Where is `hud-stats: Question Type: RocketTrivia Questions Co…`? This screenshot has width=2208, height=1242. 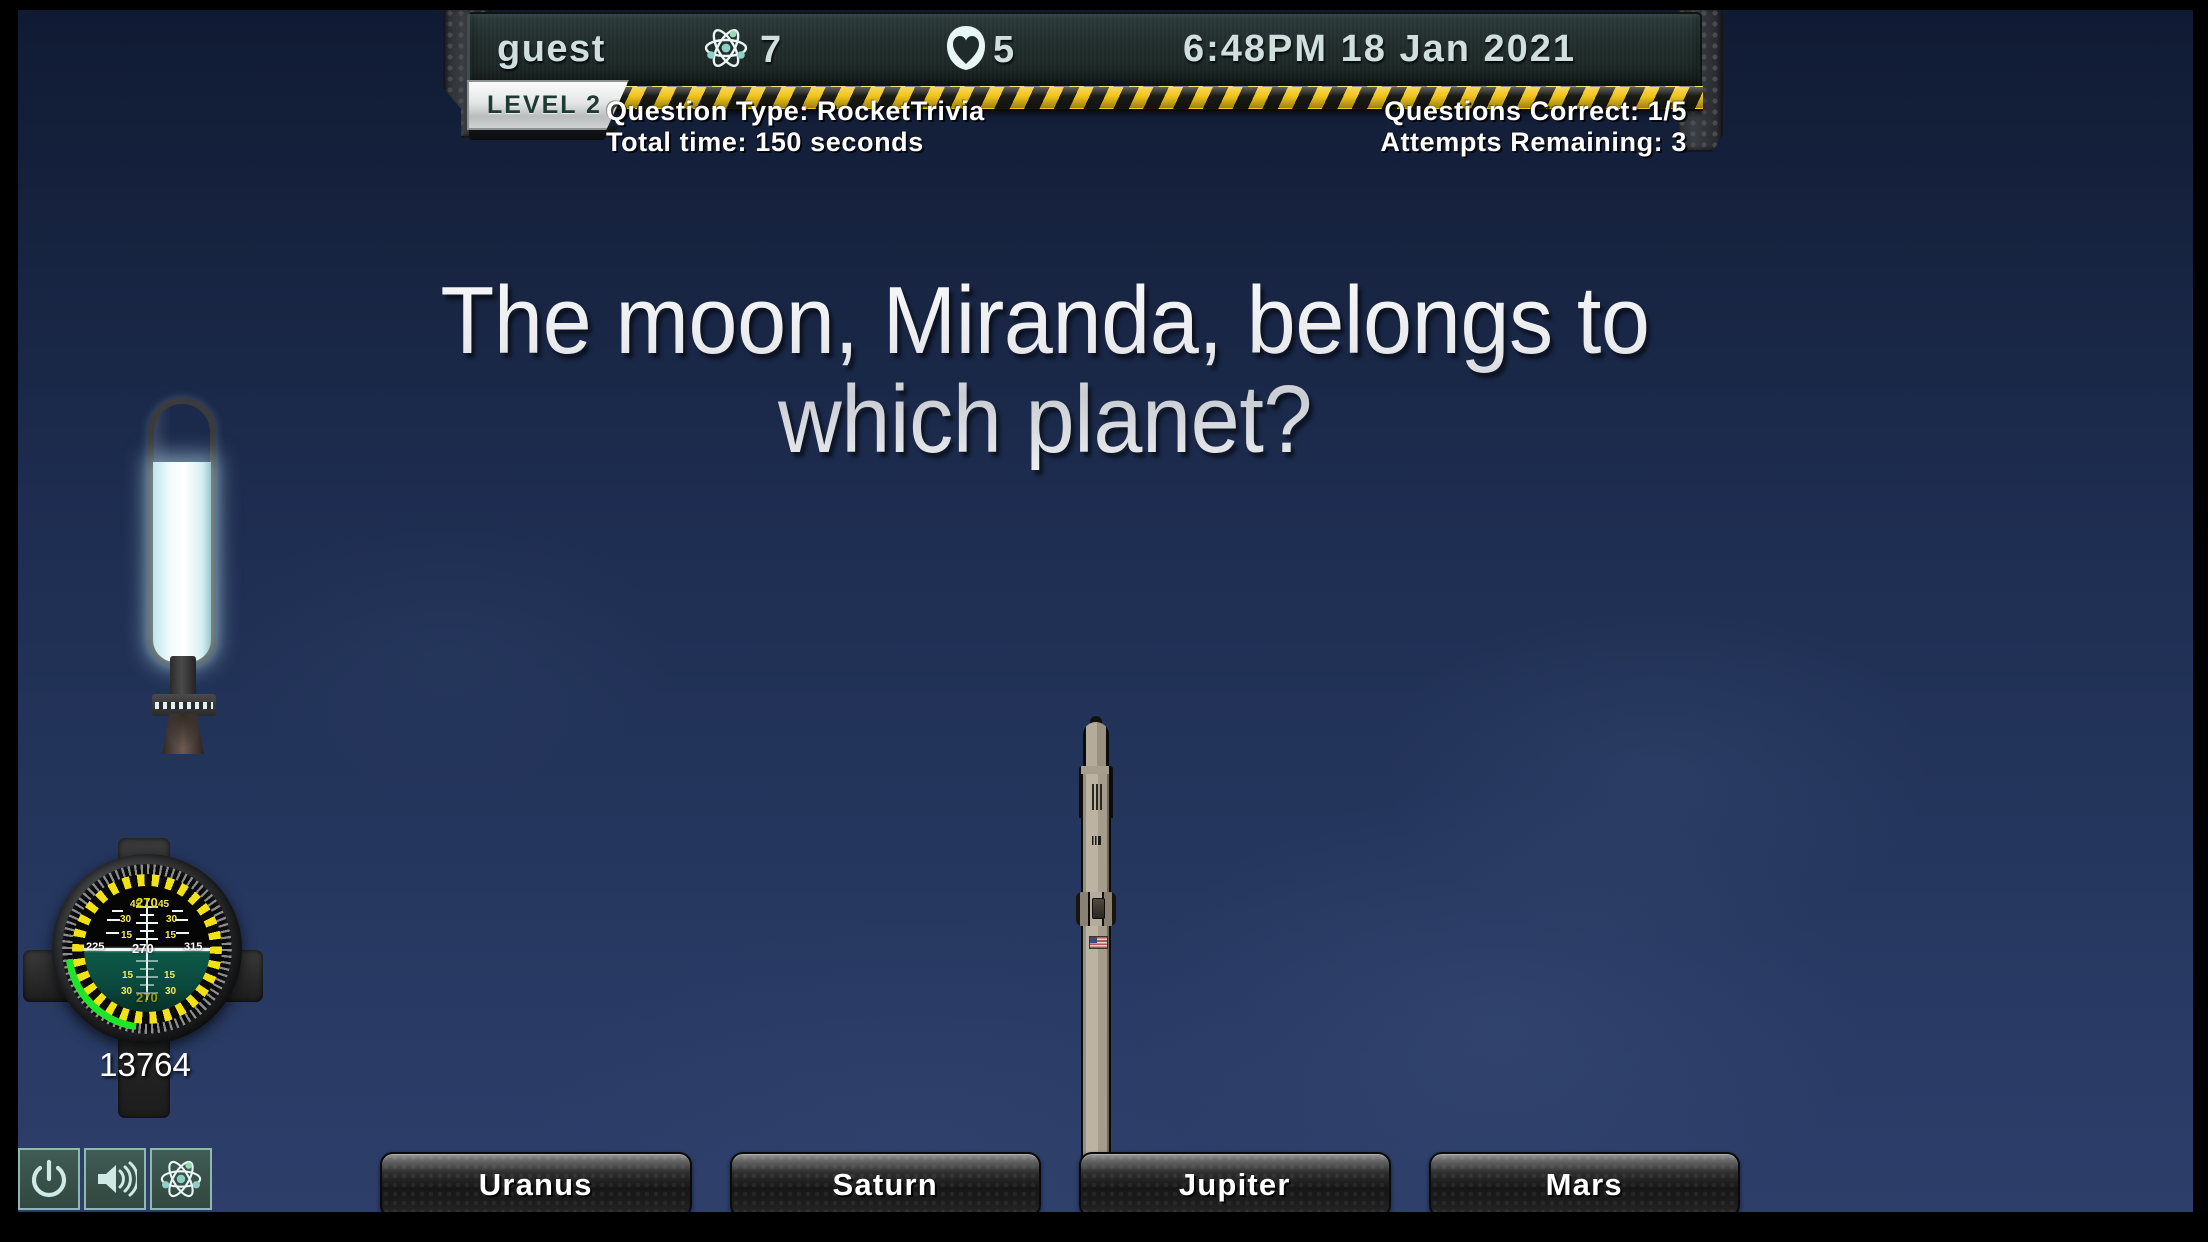 hud-stats: Question Type: RocketTrivia Questions Co… is located at coordinates (1150, 127).